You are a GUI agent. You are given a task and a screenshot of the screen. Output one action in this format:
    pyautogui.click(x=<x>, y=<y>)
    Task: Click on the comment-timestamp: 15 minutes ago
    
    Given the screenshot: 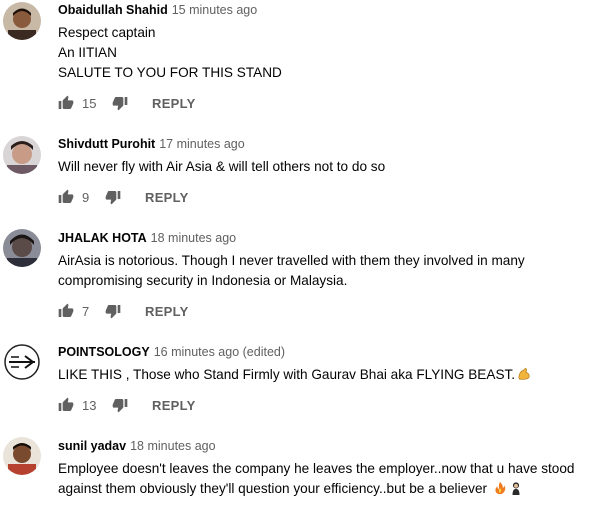 What is the action you would take?
    pyautogui.click(x=214, y=10)
    